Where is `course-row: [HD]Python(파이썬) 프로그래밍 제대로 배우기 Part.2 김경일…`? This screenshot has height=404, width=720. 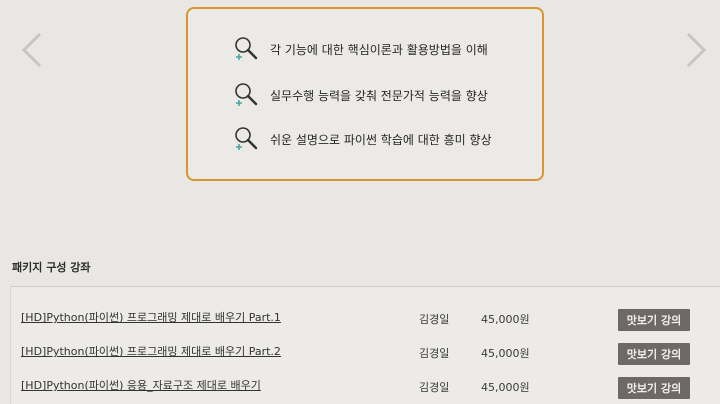 course-row: [HD]Python(파이썬) 프로그래밍 제대로 배우기 Part.2 김경일… is located at coordinates (365, 353).